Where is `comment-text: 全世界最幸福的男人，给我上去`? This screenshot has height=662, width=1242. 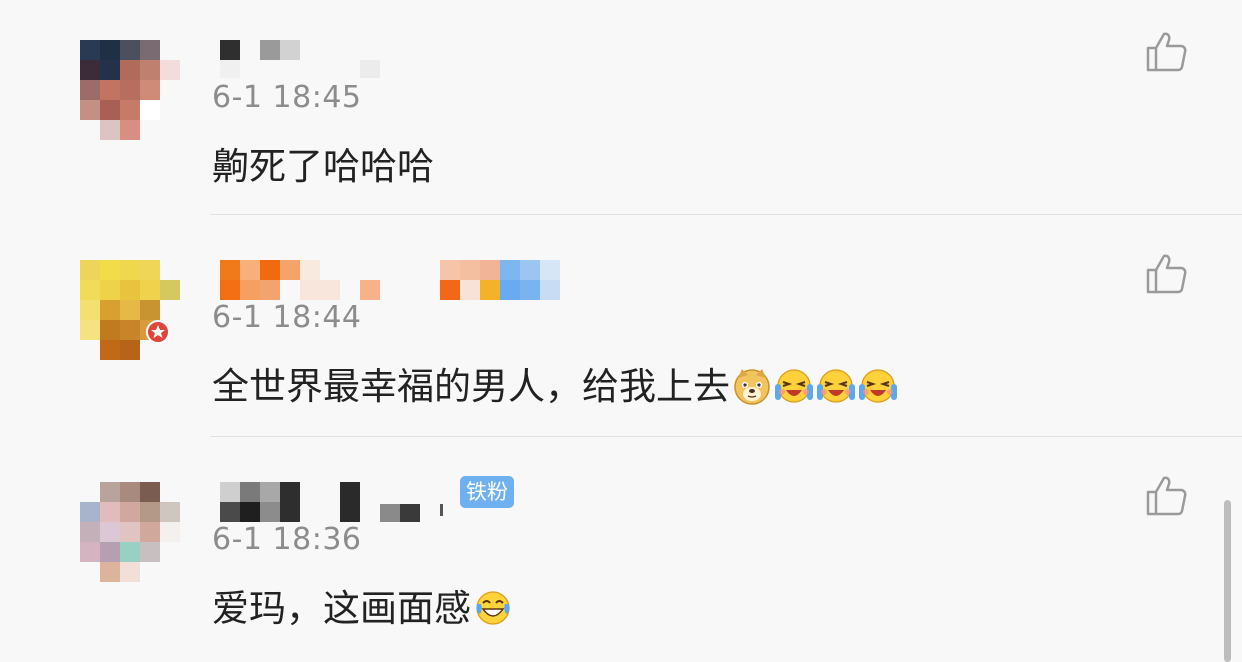 comment-text: 全世界最幸福的男人，给我上去 is located at coordinates (555, 383).